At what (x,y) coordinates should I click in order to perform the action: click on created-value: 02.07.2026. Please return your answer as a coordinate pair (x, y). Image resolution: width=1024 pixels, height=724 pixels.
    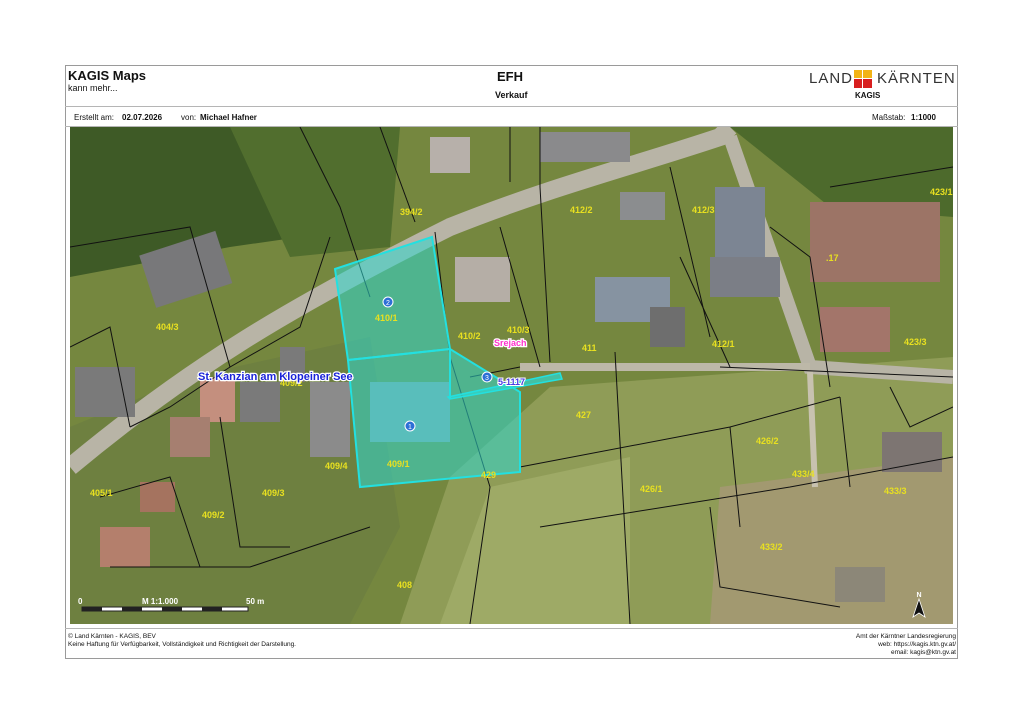
    Looking at the image, I should click on (142, 117).